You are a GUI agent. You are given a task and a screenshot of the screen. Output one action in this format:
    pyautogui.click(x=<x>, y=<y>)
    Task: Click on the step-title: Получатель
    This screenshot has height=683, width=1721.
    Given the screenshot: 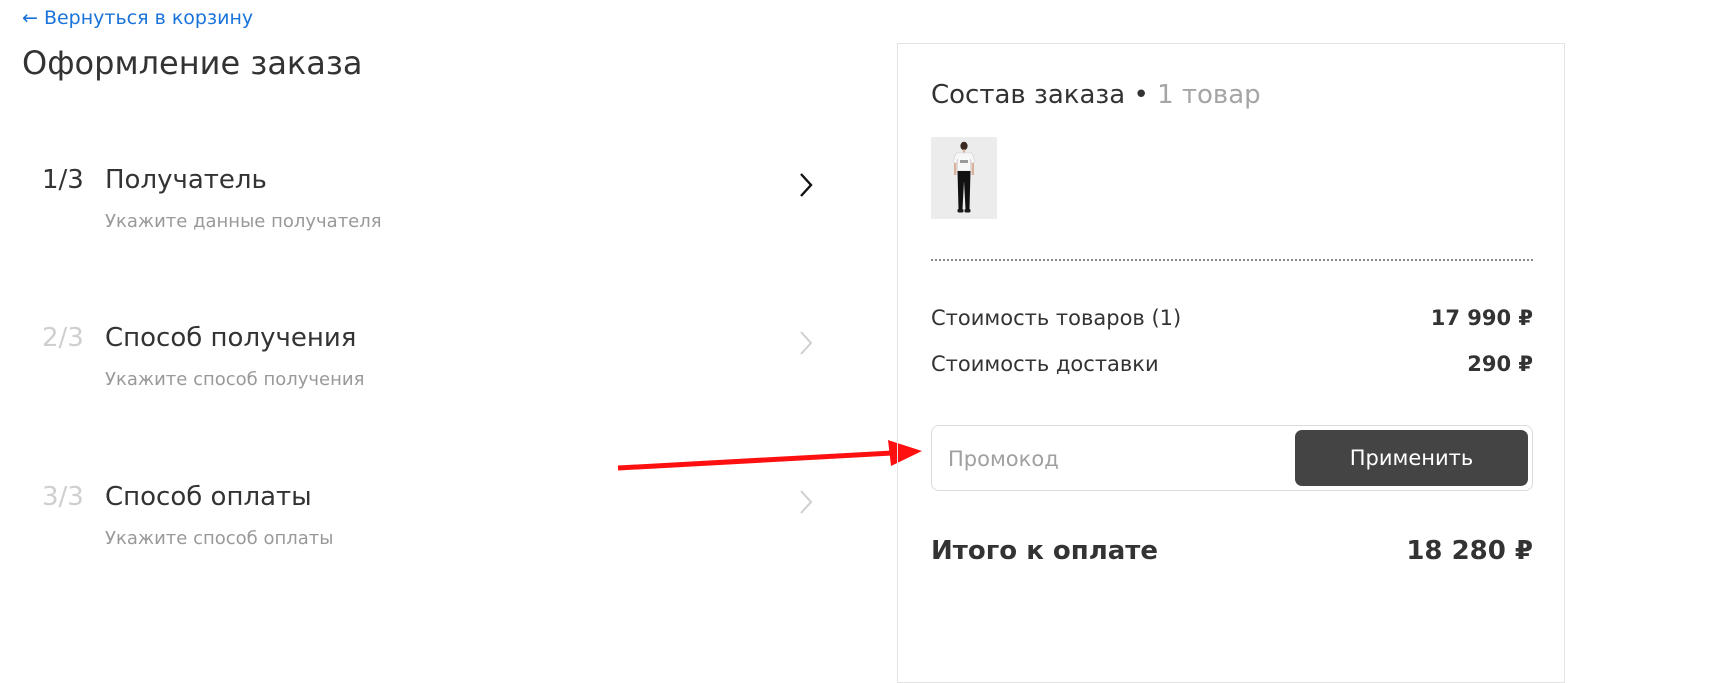 What is the action you would take?
    pyautogui.click(x=186, y=180)
    